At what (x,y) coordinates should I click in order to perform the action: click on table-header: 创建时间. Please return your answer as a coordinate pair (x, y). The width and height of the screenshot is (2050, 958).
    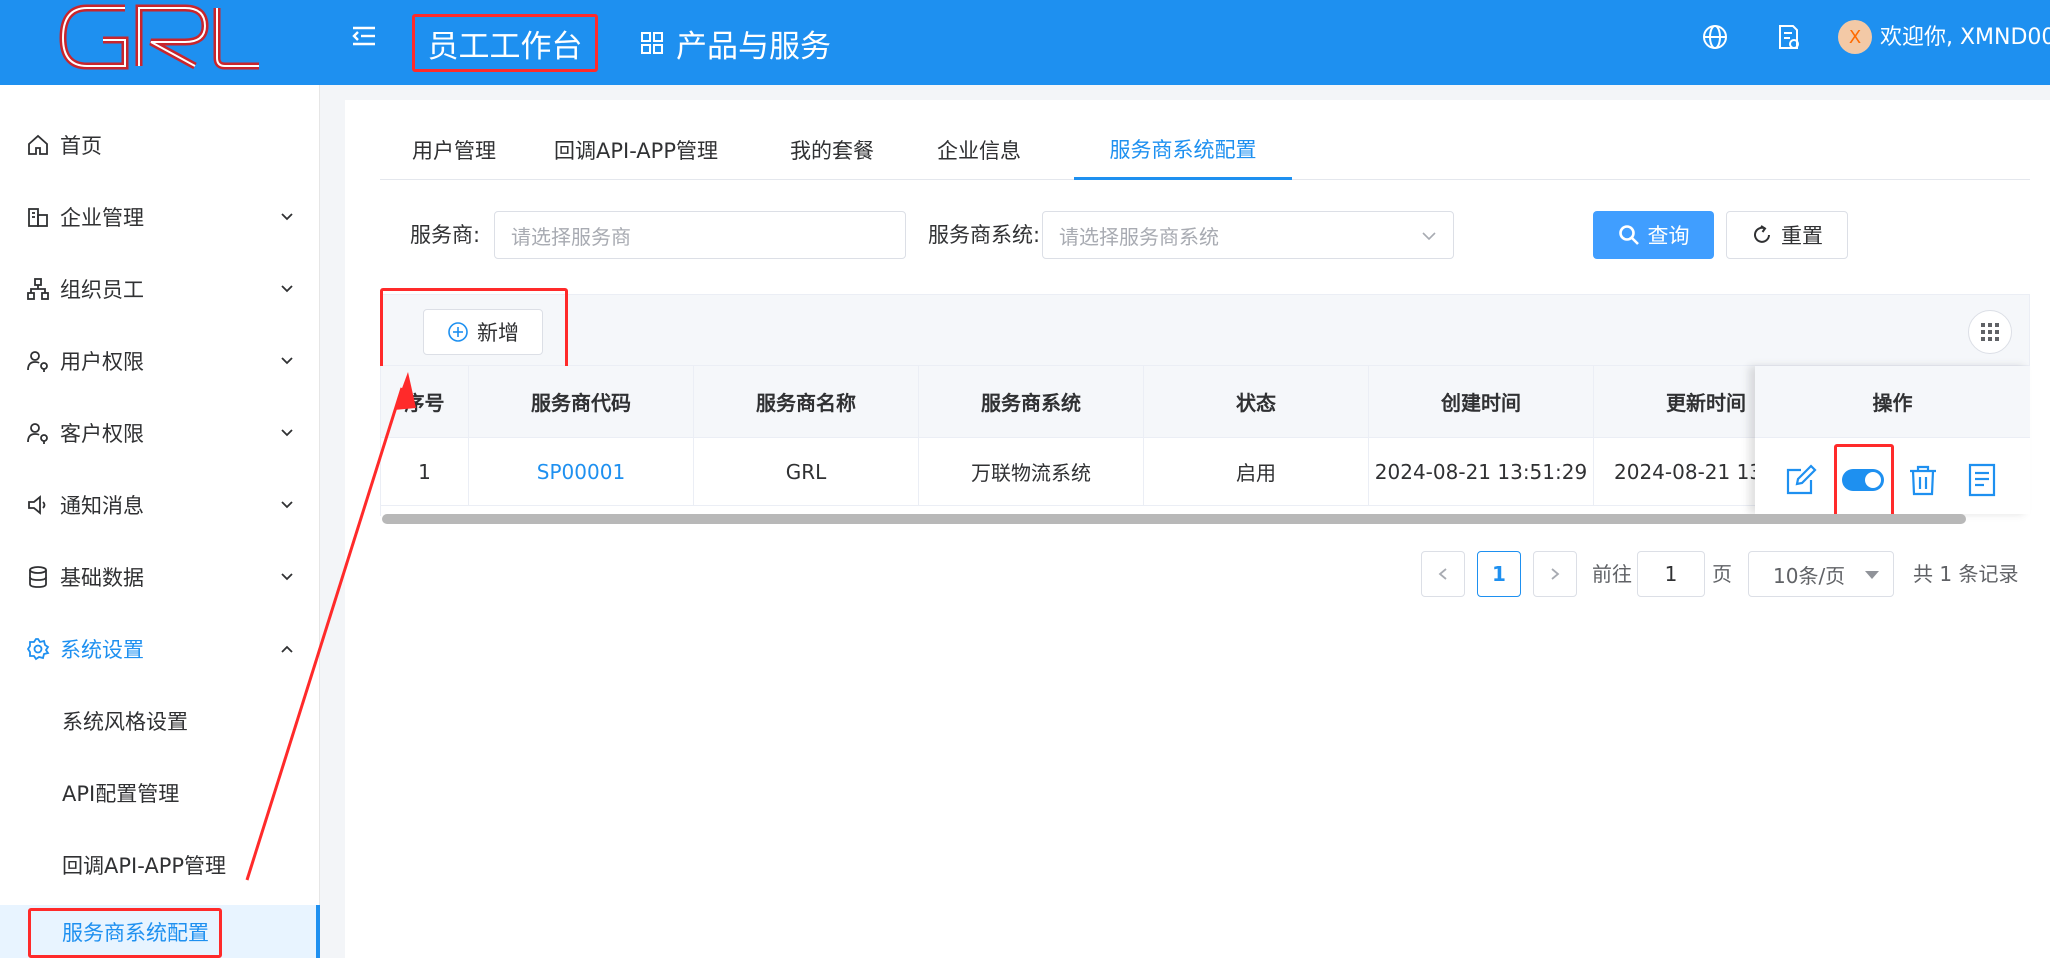
    Looking at the image, I should click on (1481, 402).